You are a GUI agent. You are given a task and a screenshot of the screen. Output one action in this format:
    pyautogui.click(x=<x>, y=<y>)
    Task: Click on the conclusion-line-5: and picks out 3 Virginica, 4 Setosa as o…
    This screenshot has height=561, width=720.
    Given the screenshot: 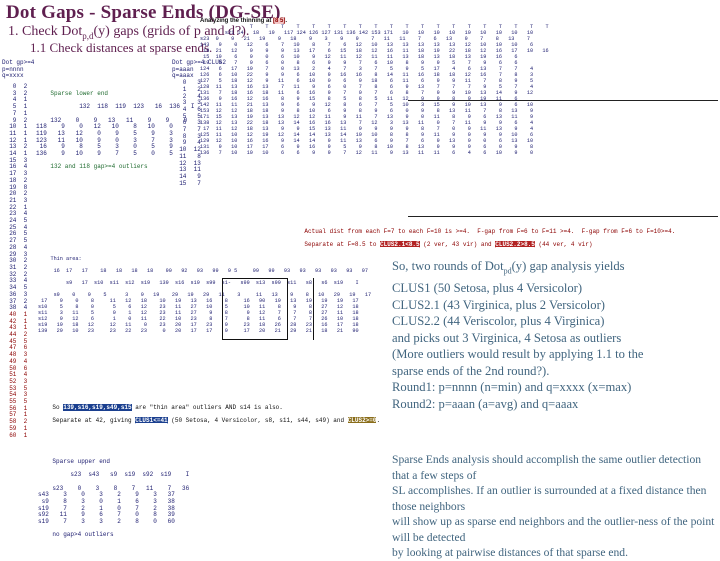 What is the action you would take?
    pyautogui.click(x=507, y=337)
    